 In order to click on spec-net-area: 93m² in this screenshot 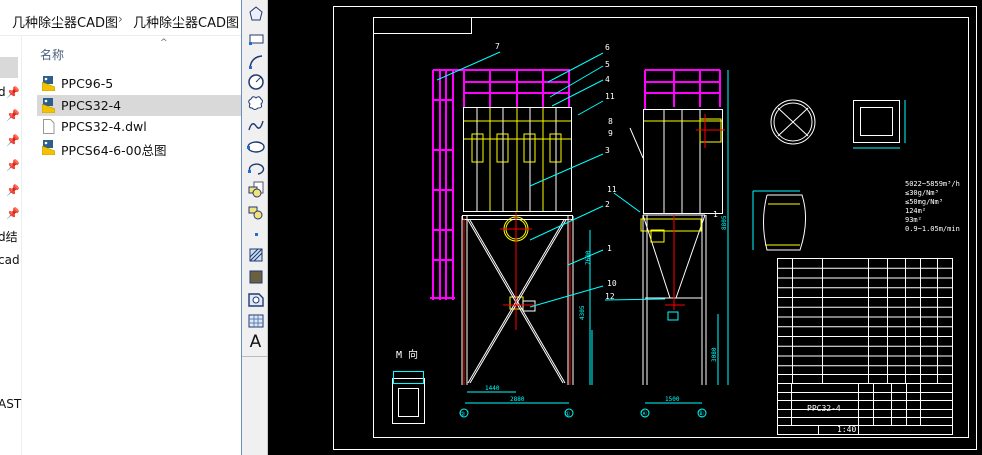, I will do `click(913, 220)`.